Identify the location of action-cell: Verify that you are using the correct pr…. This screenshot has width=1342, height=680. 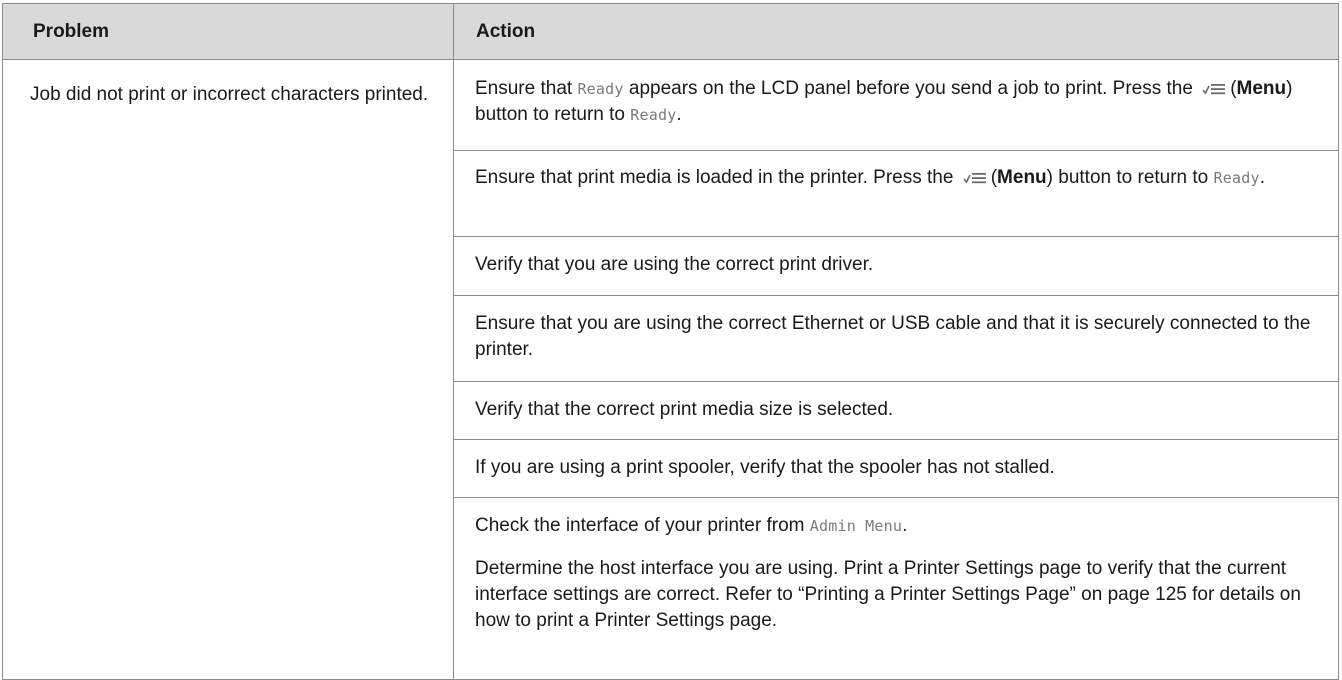
(896, 266).